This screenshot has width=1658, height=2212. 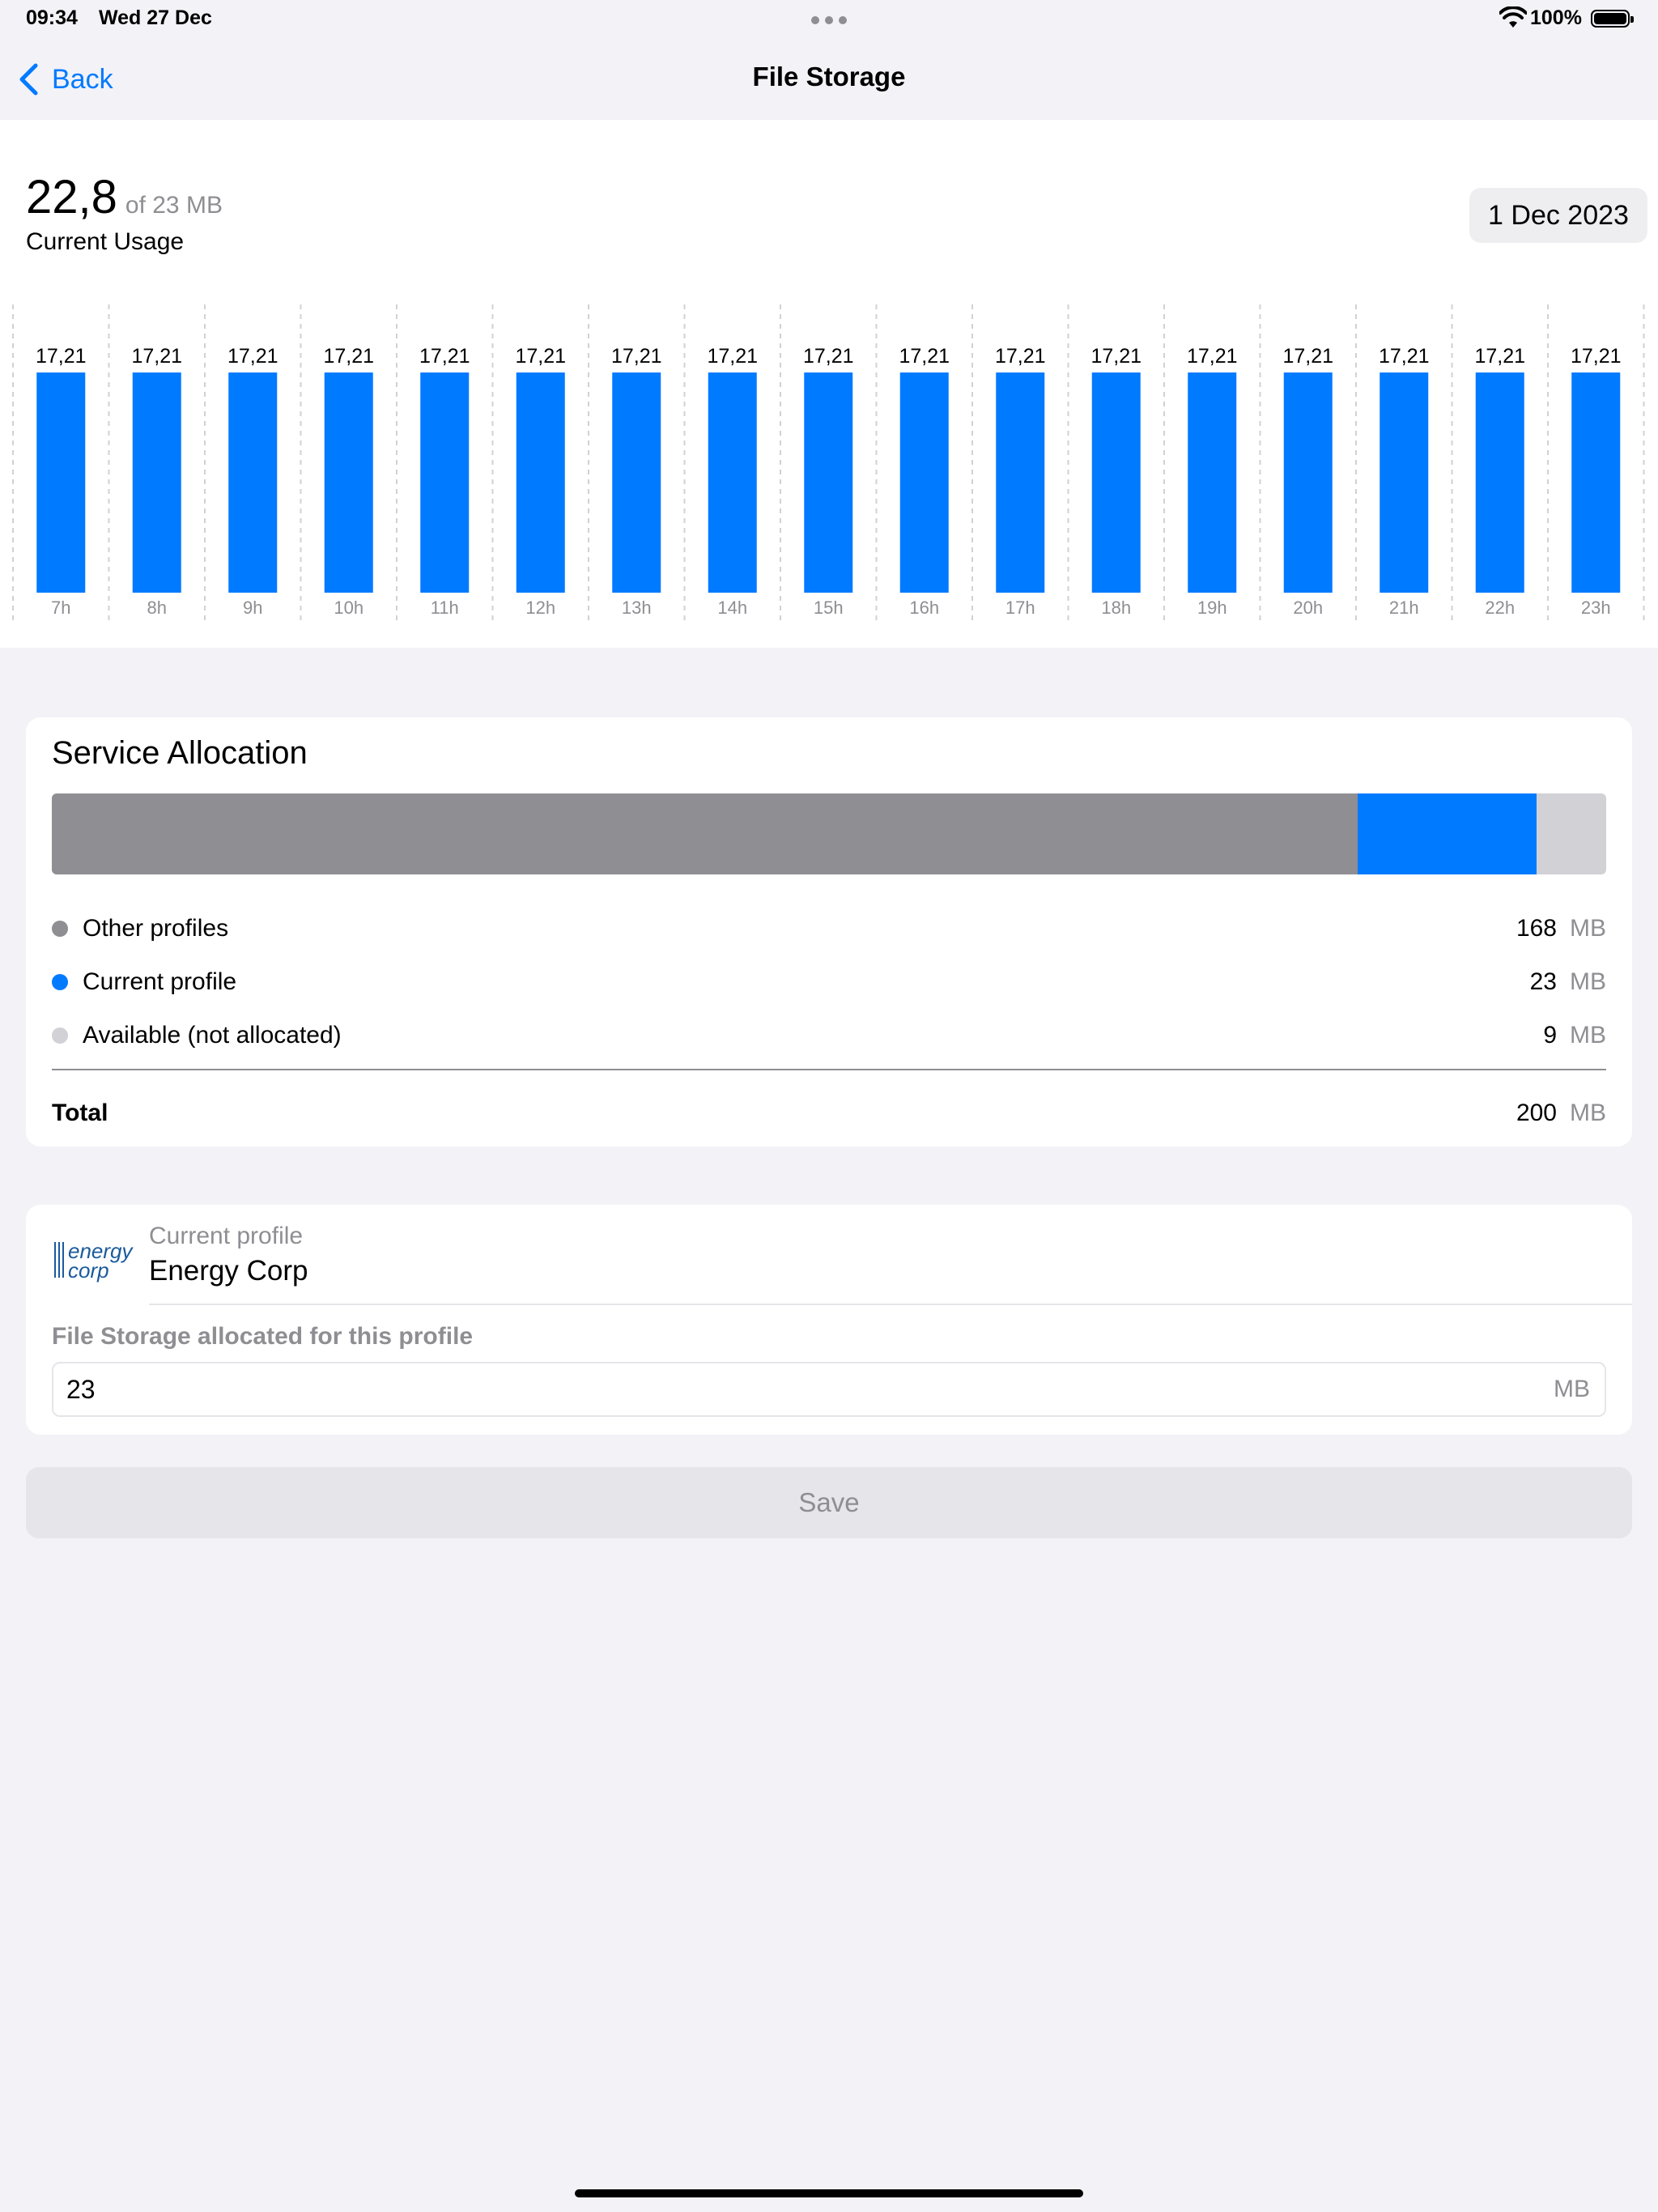 I want to click on chart-x-tick-label: 12h, so click(x=540, y=608).